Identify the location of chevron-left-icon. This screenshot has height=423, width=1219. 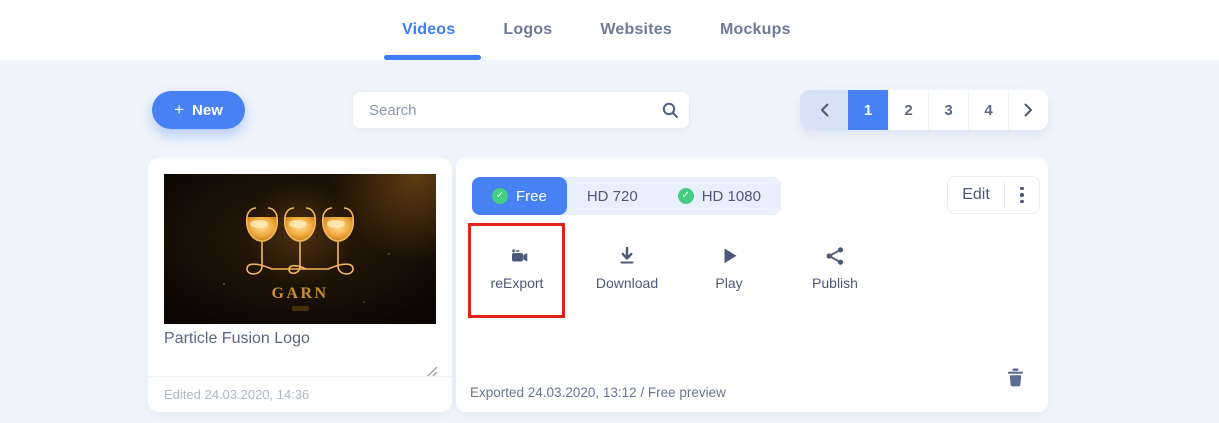
(824, 110).